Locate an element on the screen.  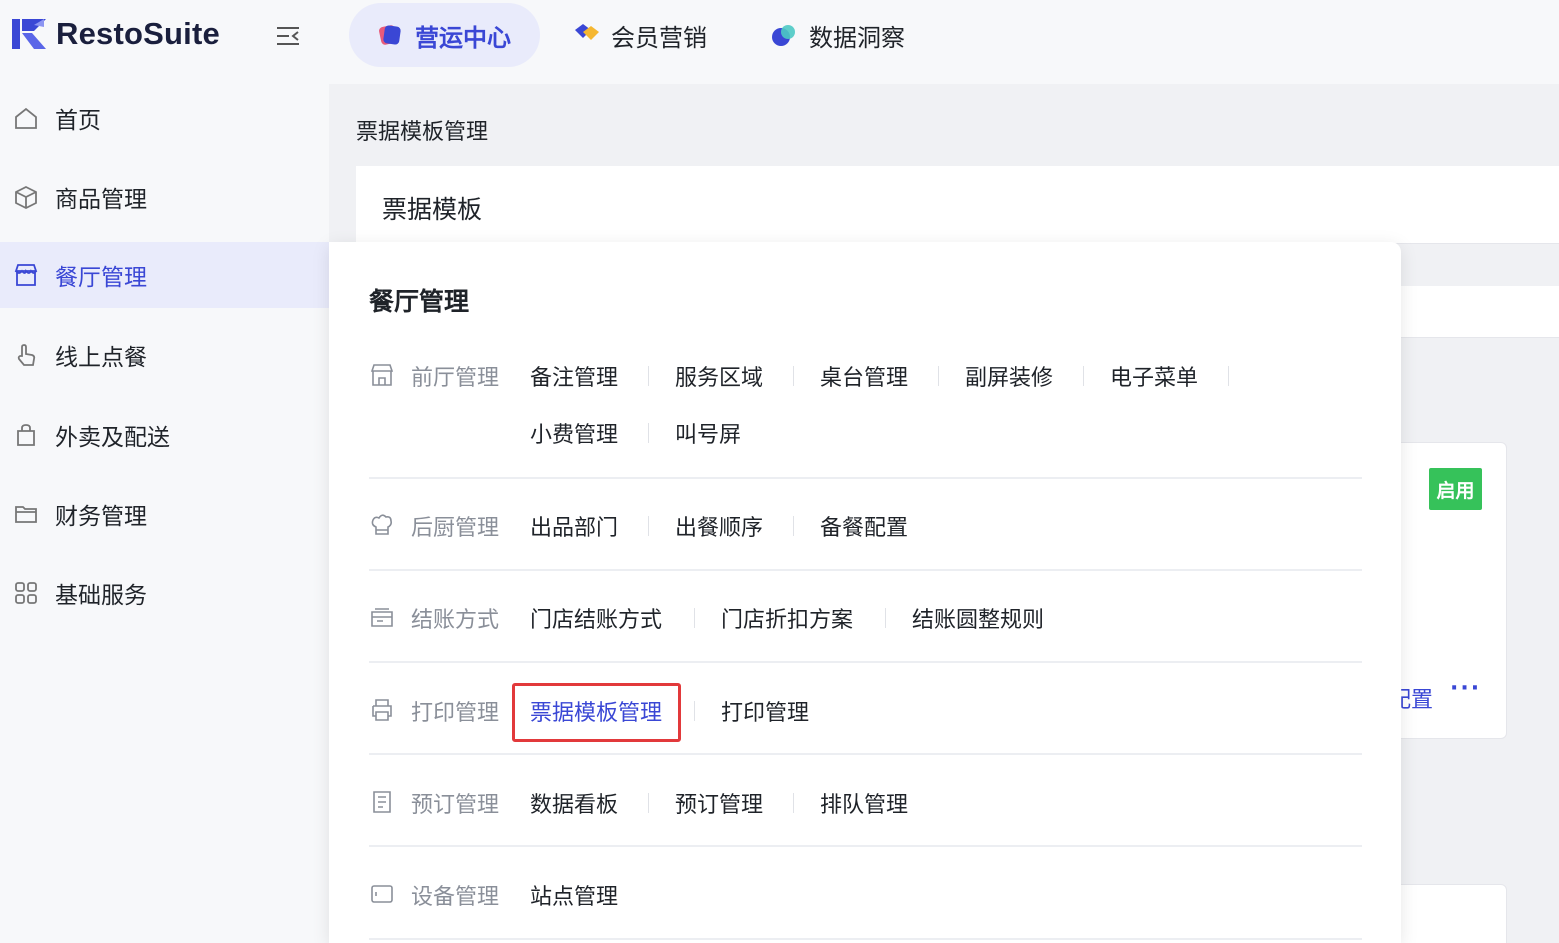
menu-link: 小费管理 is located at coordinates (574, 433).